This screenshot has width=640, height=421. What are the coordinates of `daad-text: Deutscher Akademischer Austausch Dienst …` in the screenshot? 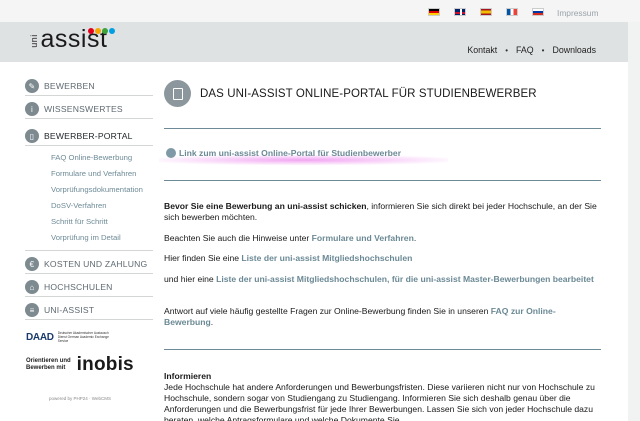 It's located at (83, 337).